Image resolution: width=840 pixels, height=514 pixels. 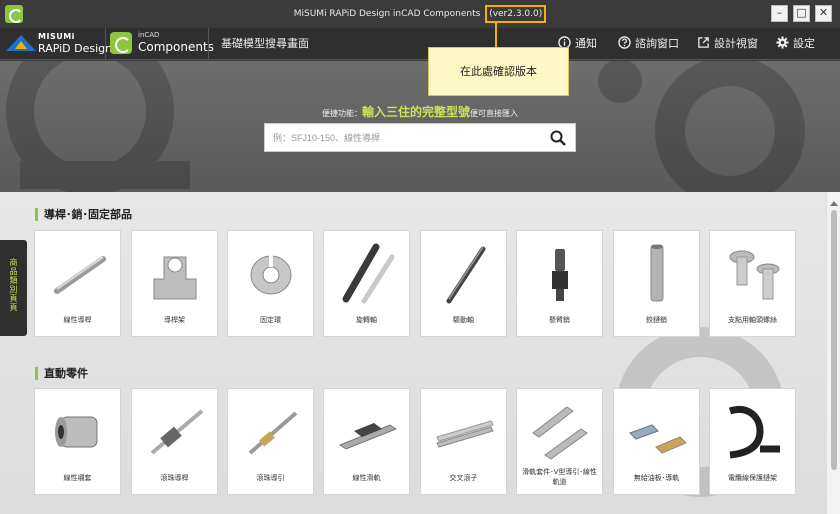 I want to click on product-card-label: 線性導桿, so click(x=77, y=320).